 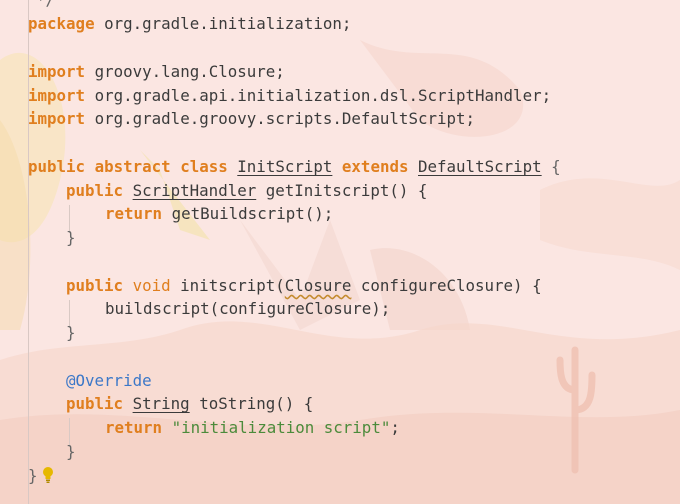 What do you see at coordinates (161, 403) in the screenshot?
I see `type-name: String` at bounding box center [161, 403].